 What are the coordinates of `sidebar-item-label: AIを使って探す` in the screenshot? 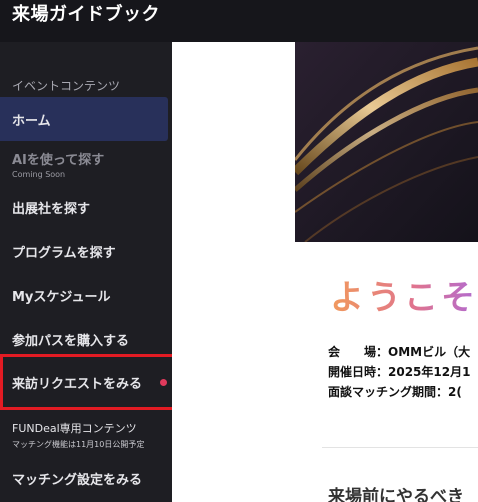 It's located at (58, 160).